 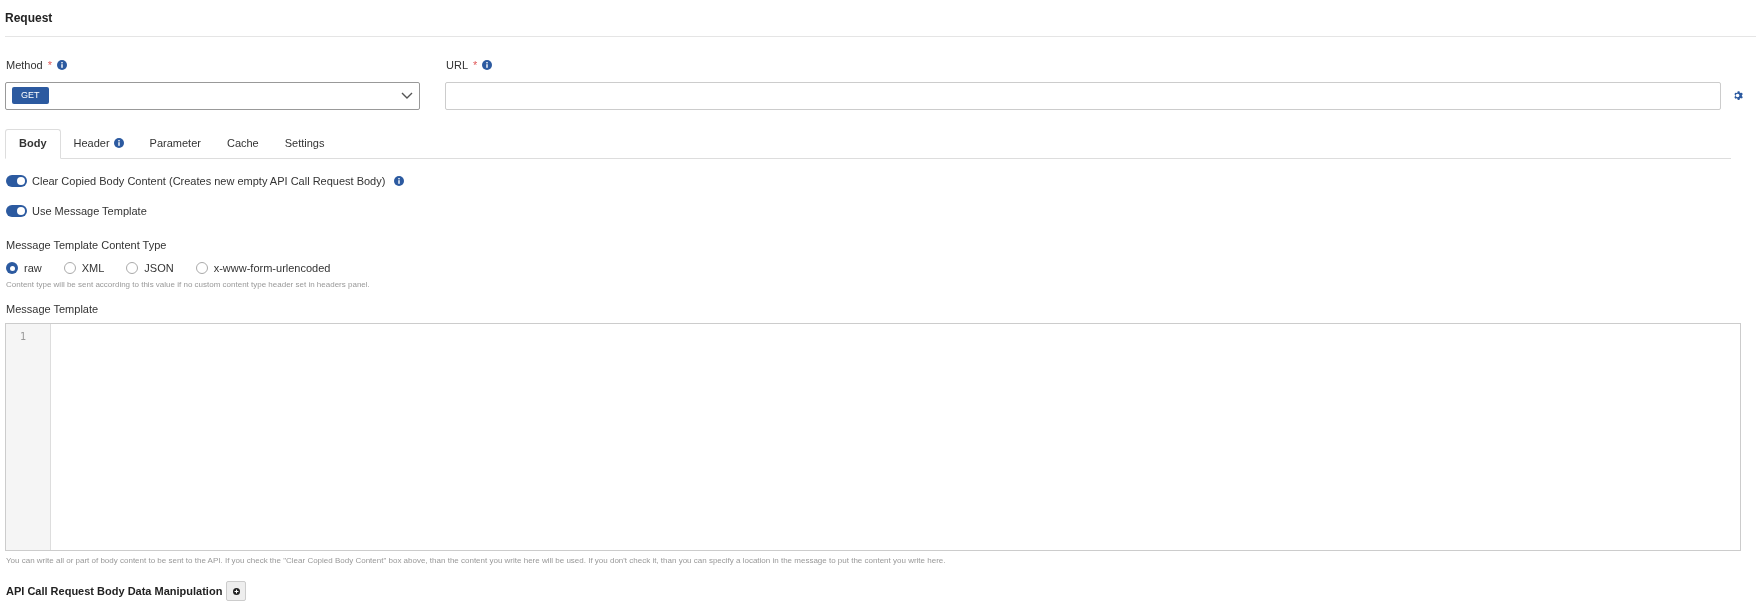 I want to click on plus-circle-icon, so click(x=236, y=591).